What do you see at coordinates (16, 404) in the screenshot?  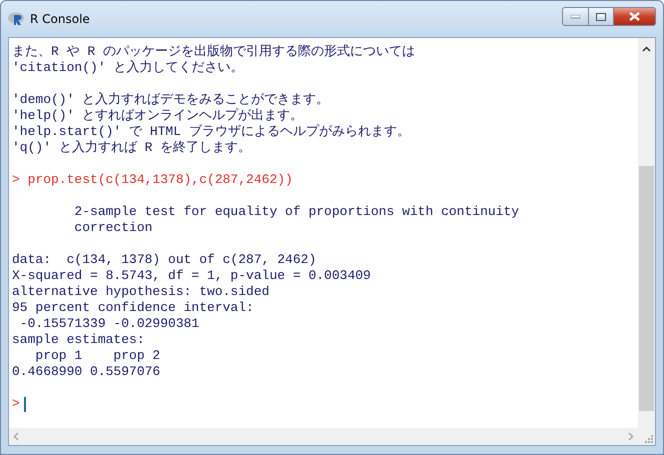 I see `prompt-symbol: >` at bounding box center [16, 404].